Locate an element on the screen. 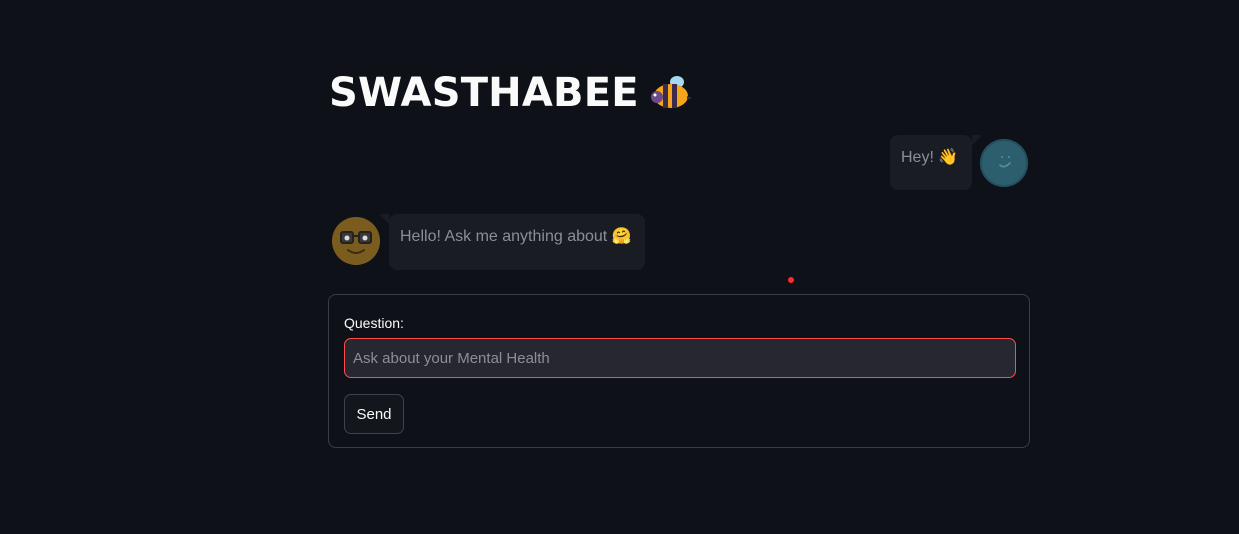  question-input-wrapper is located at coordinates (680, 358).